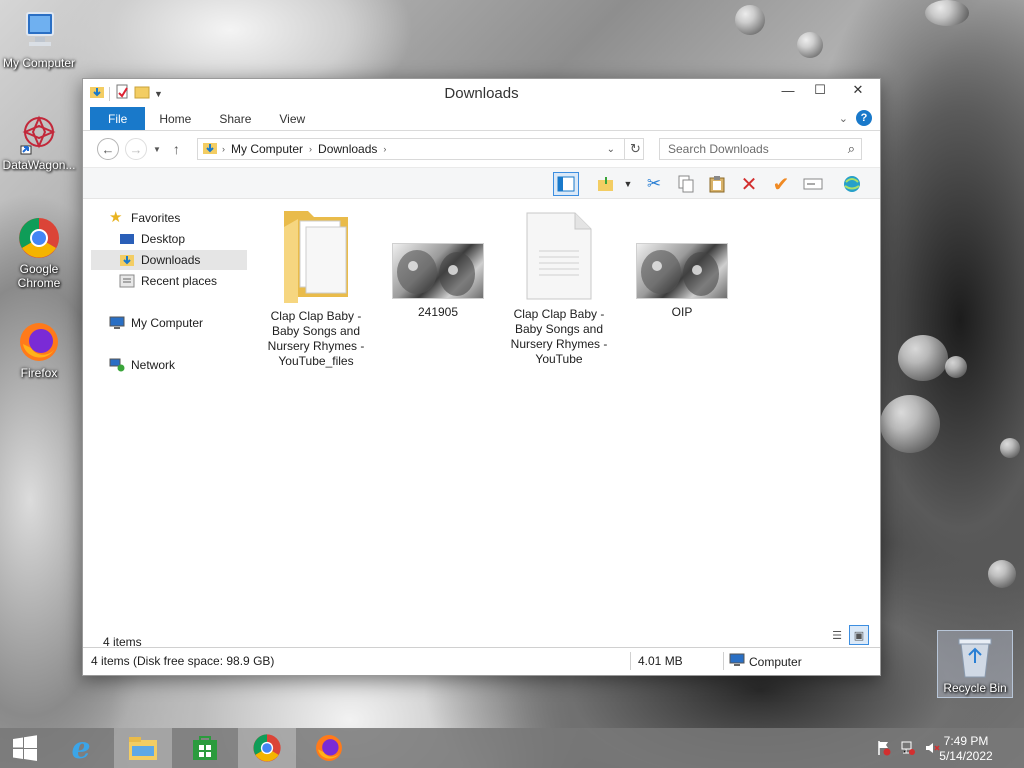 The height and width of the screenshot is (768, 1024). What do you see at coordinates (39, 63) in the screenshot?
I see `desktop-icon-label: My Computer` at bounding box center [39, 63].